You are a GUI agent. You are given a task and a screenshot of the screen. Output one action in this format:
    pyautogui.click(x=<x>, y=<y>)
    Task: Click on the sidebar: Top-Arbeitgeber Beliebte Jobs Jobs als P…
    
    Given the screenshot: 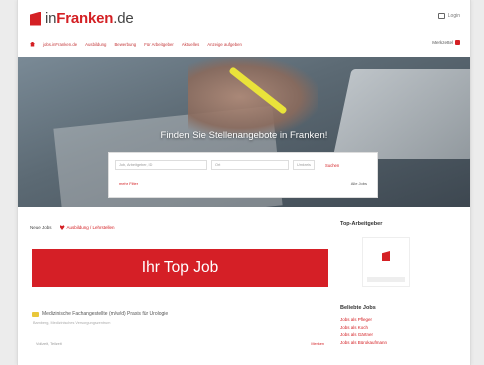 What is the action you would take?
    pyautogui.click(x=399, y=283)
    